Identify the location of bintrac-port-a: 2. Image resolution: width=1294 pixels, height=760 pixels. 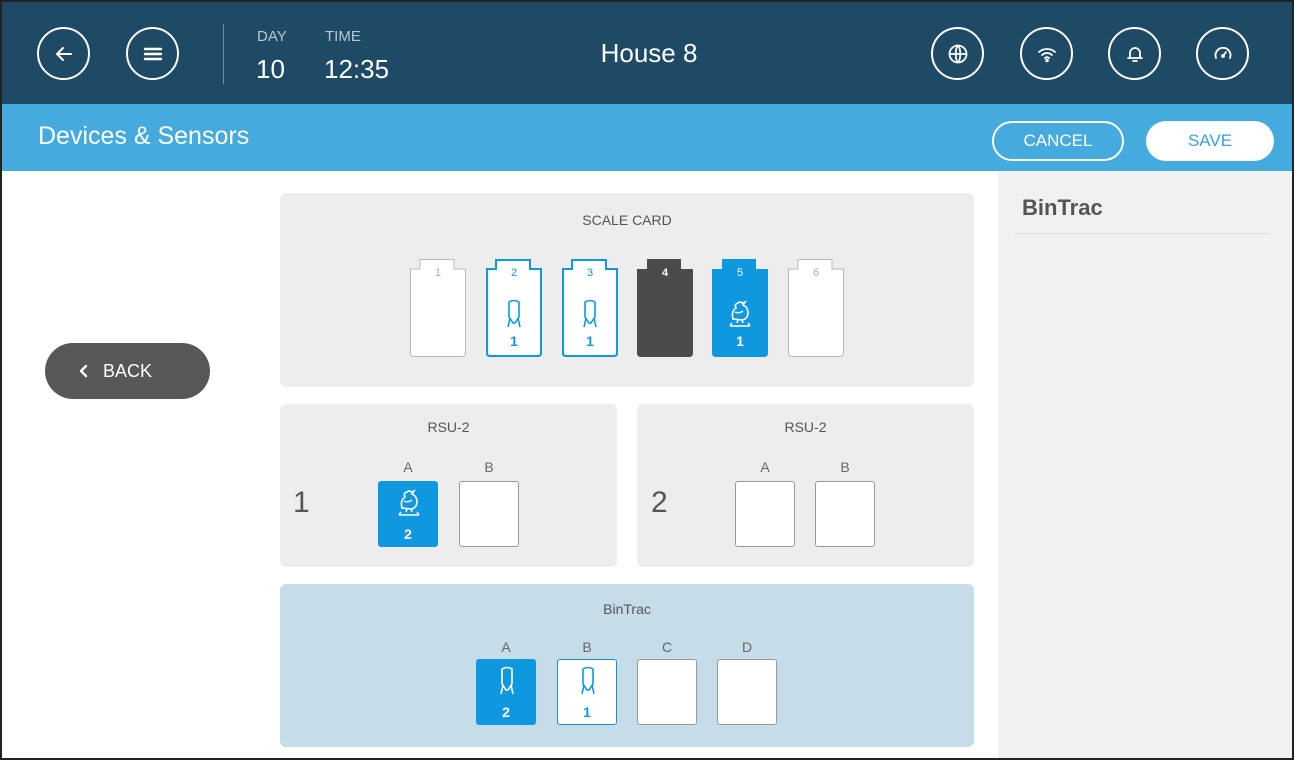
(506, 692).